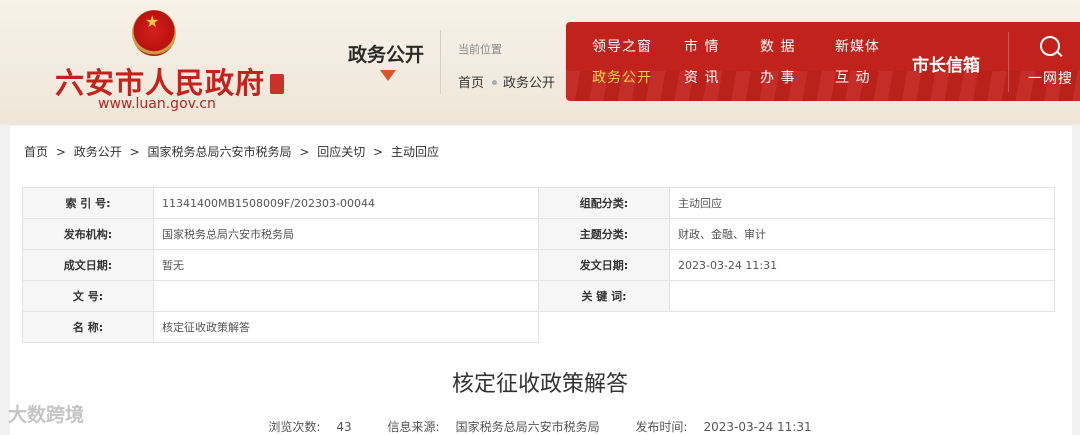 This screenshot has height=435, width=1080. Describe the element at coordinates (777, 46) in the screenshot. I see `nav-item-data: 数 据` at that location.